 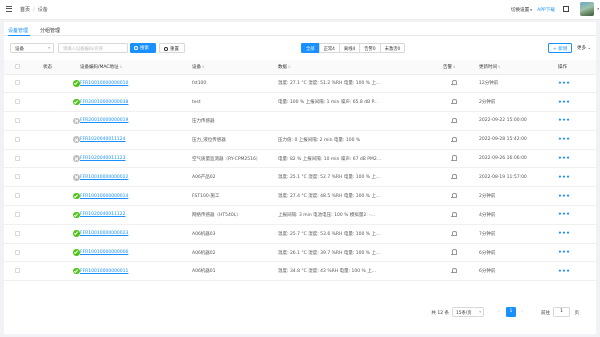 What do you see at coordinates (17, 66) in the screenshot?
I see `select-all-checkbox` at bounding box center [17, 66].